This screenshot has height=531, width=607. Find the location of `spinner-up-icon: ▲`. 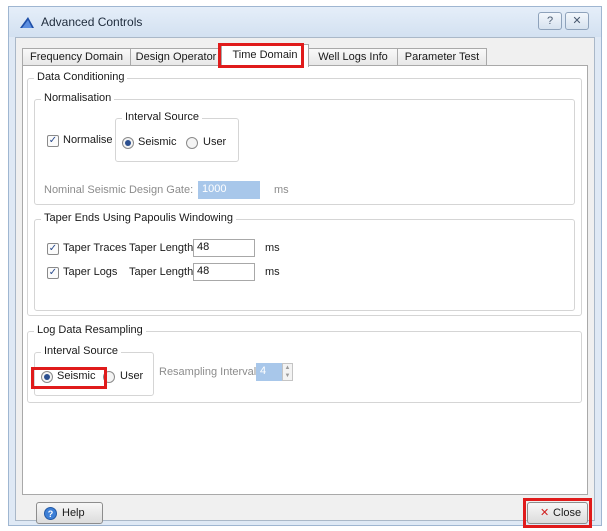

spinner-up-icon: ▲ is located at coordinates (287, 368).